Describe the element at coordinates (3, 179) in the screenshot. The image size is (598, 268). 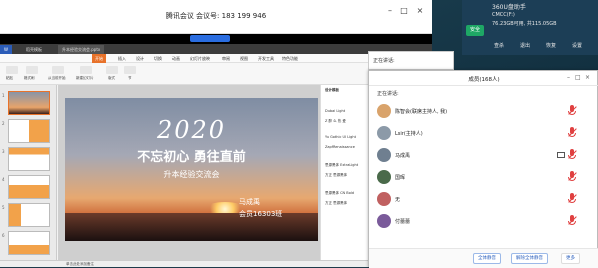
I see `slide-number: 4` at that location.